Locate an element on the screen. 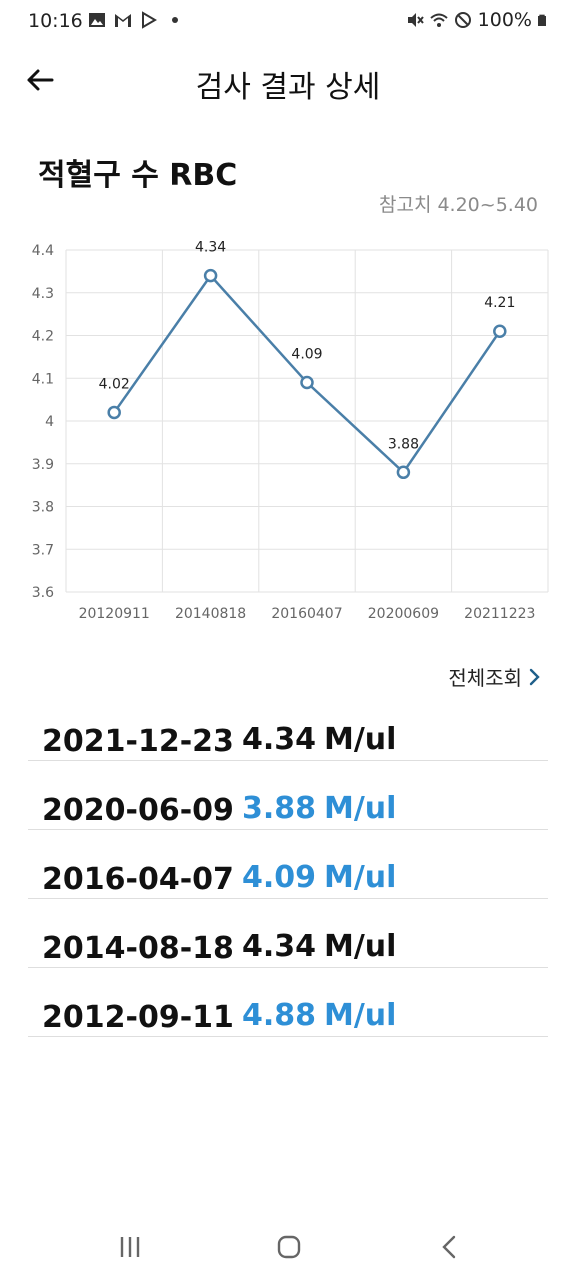  result-date: 2012-09-11 is located at coordinates (138, 1017).